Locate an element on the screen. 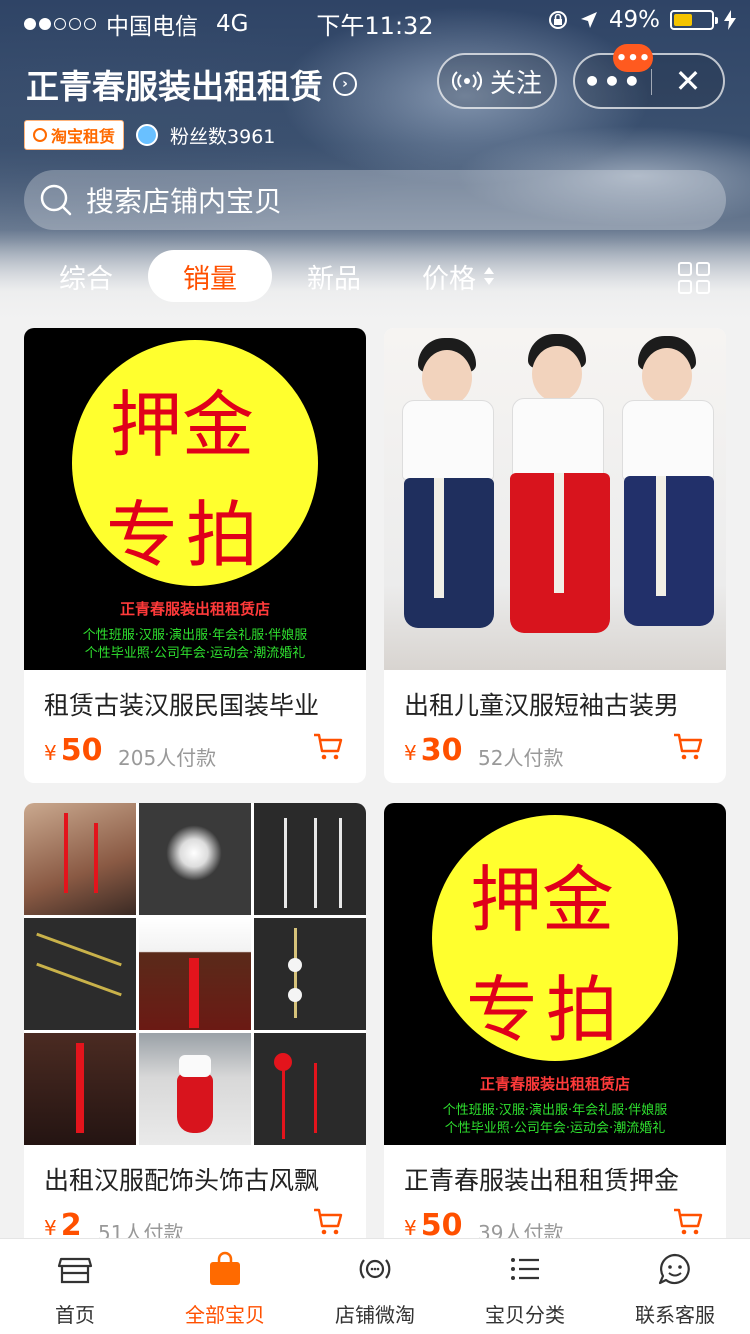 The width and height of the screenshot is (750, 1334). tab-price-label: 价格 is located at coordinates (449, 279).